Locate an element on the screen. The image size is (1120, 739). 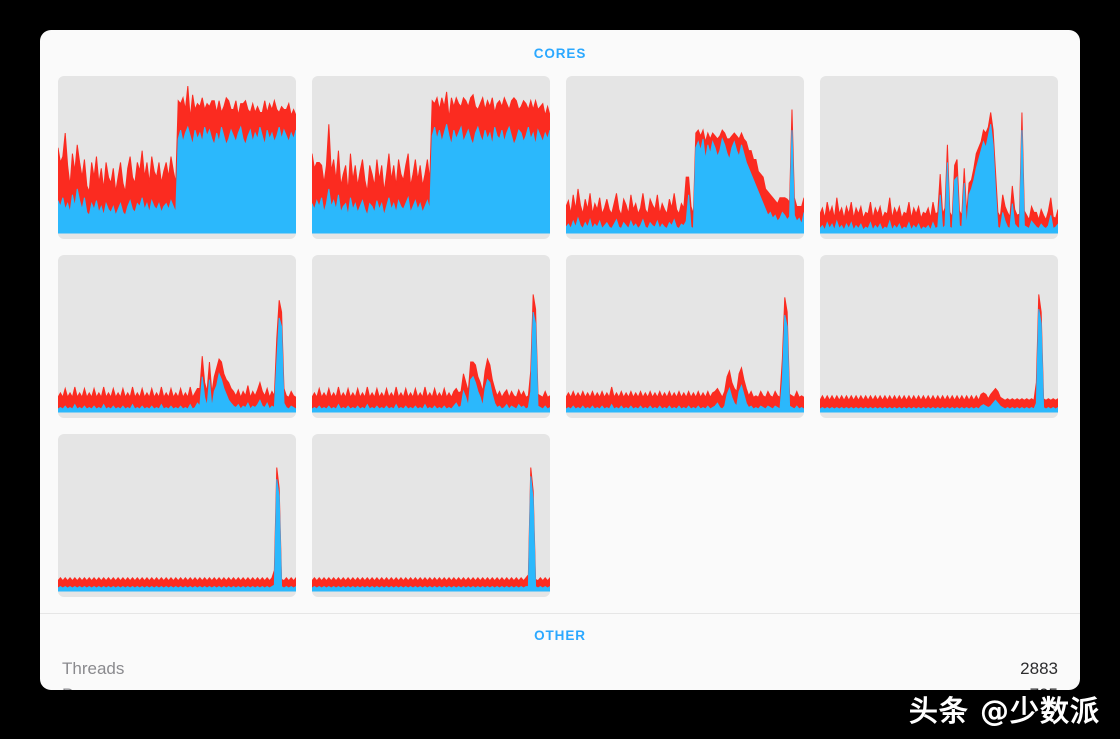
other-section-title: OTHER is located at coordinates (560, 635).